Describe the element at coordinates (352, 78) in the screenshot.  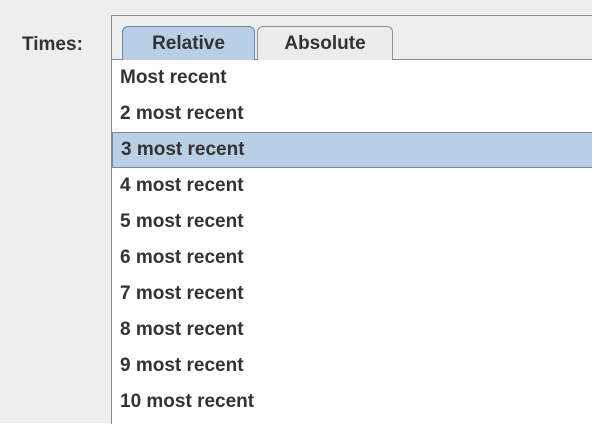
I see `list-item: Most recent` at that location.